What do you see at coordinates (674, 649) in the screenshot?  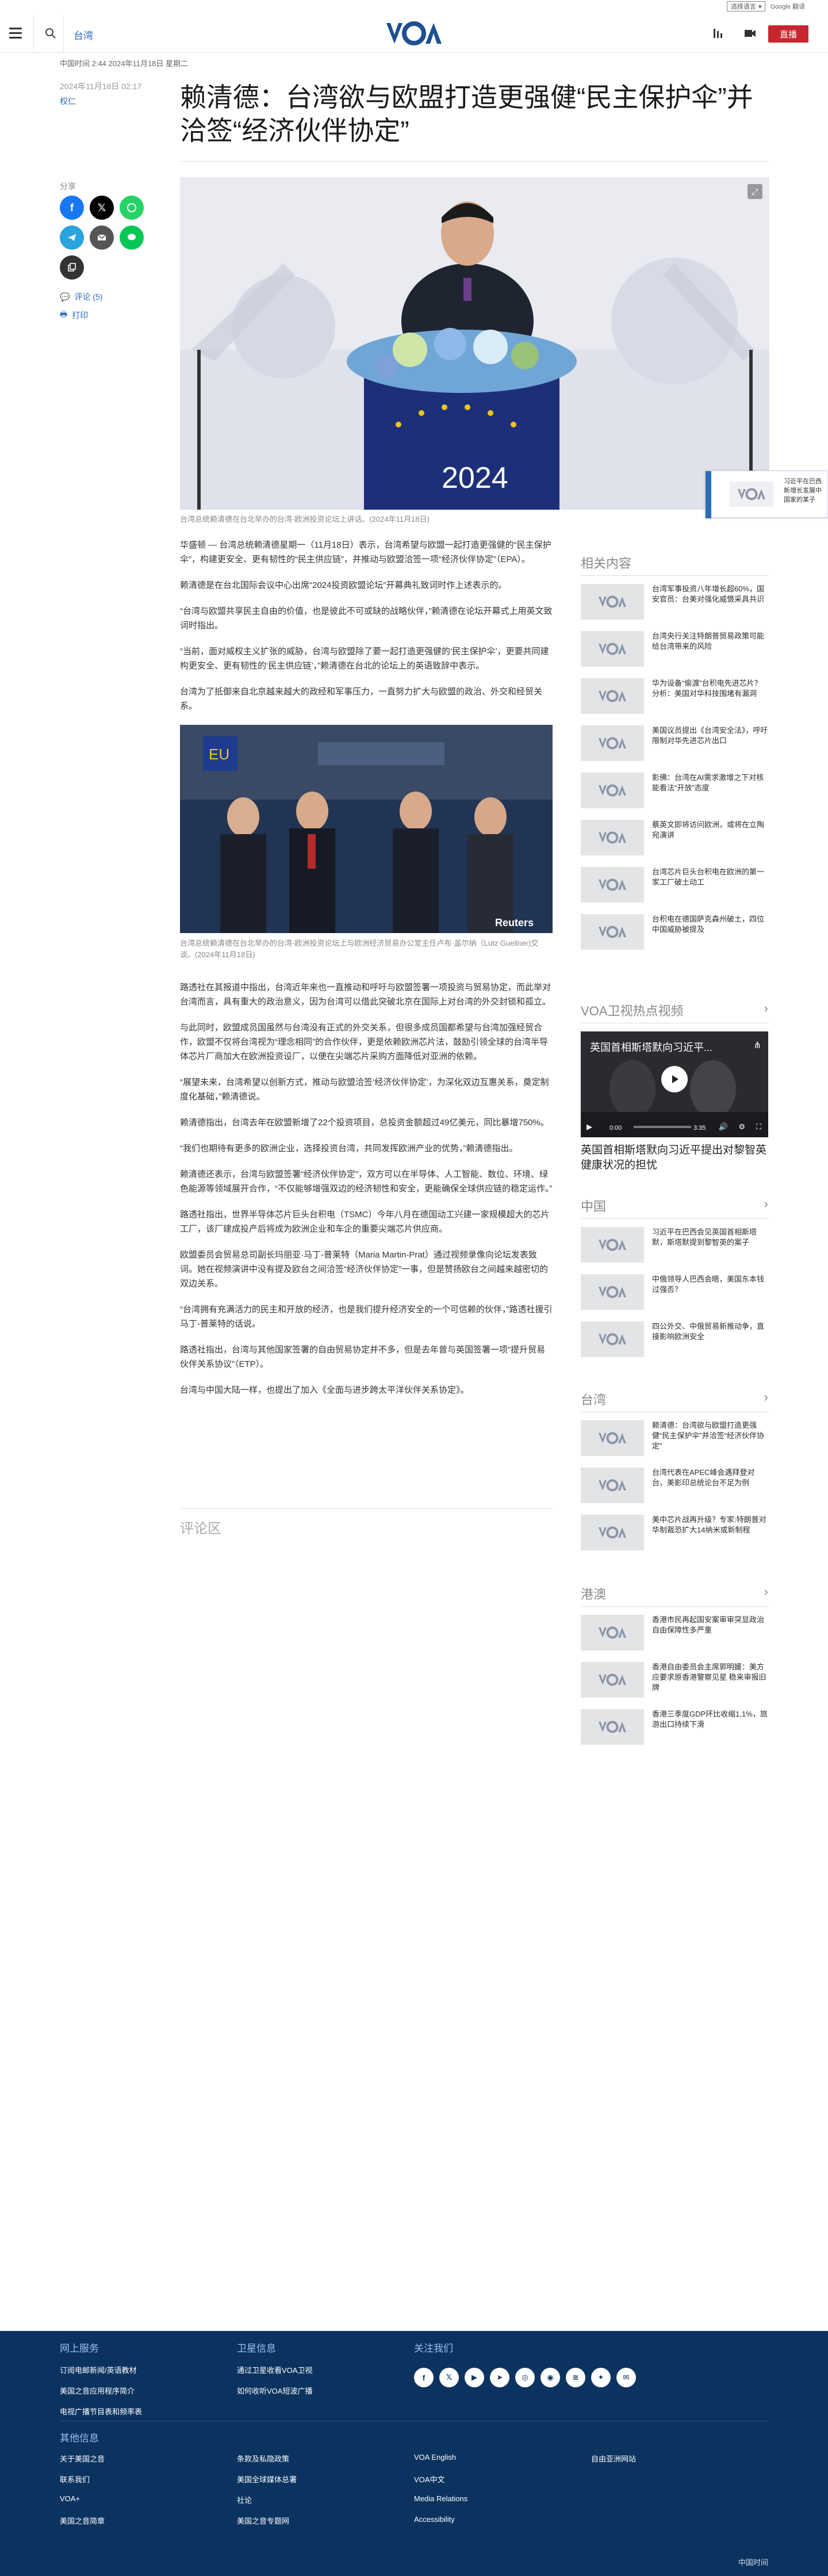 I see `rail-item: 台湾央行关注特朗普贸易政策可能给台湾带来的风险` at bounding box center [674, 649].